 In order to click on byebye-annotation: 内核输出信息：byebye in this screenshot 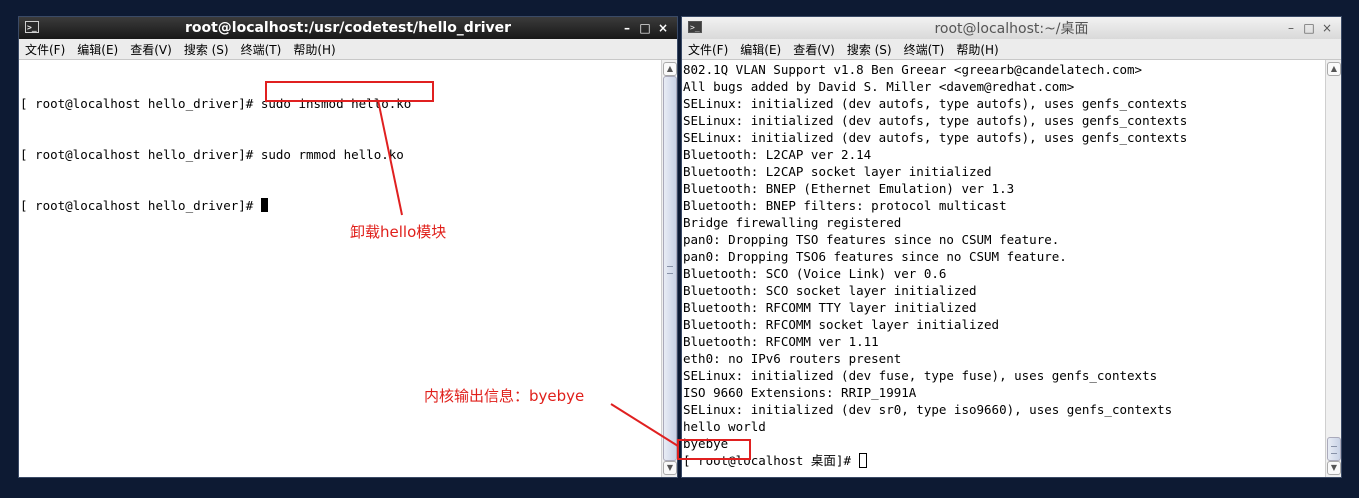, I will do `click(504, 396)`.